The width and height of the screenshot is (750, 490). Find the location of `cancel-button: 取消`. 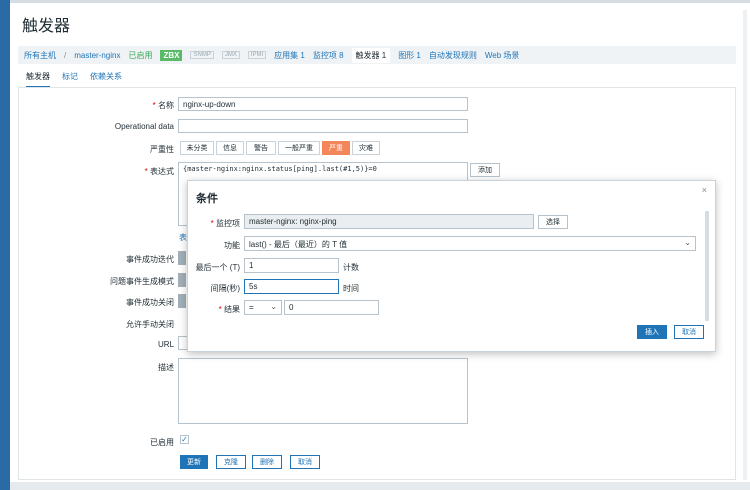

cancel-button: 取消 is located at coordinates (305, 462).